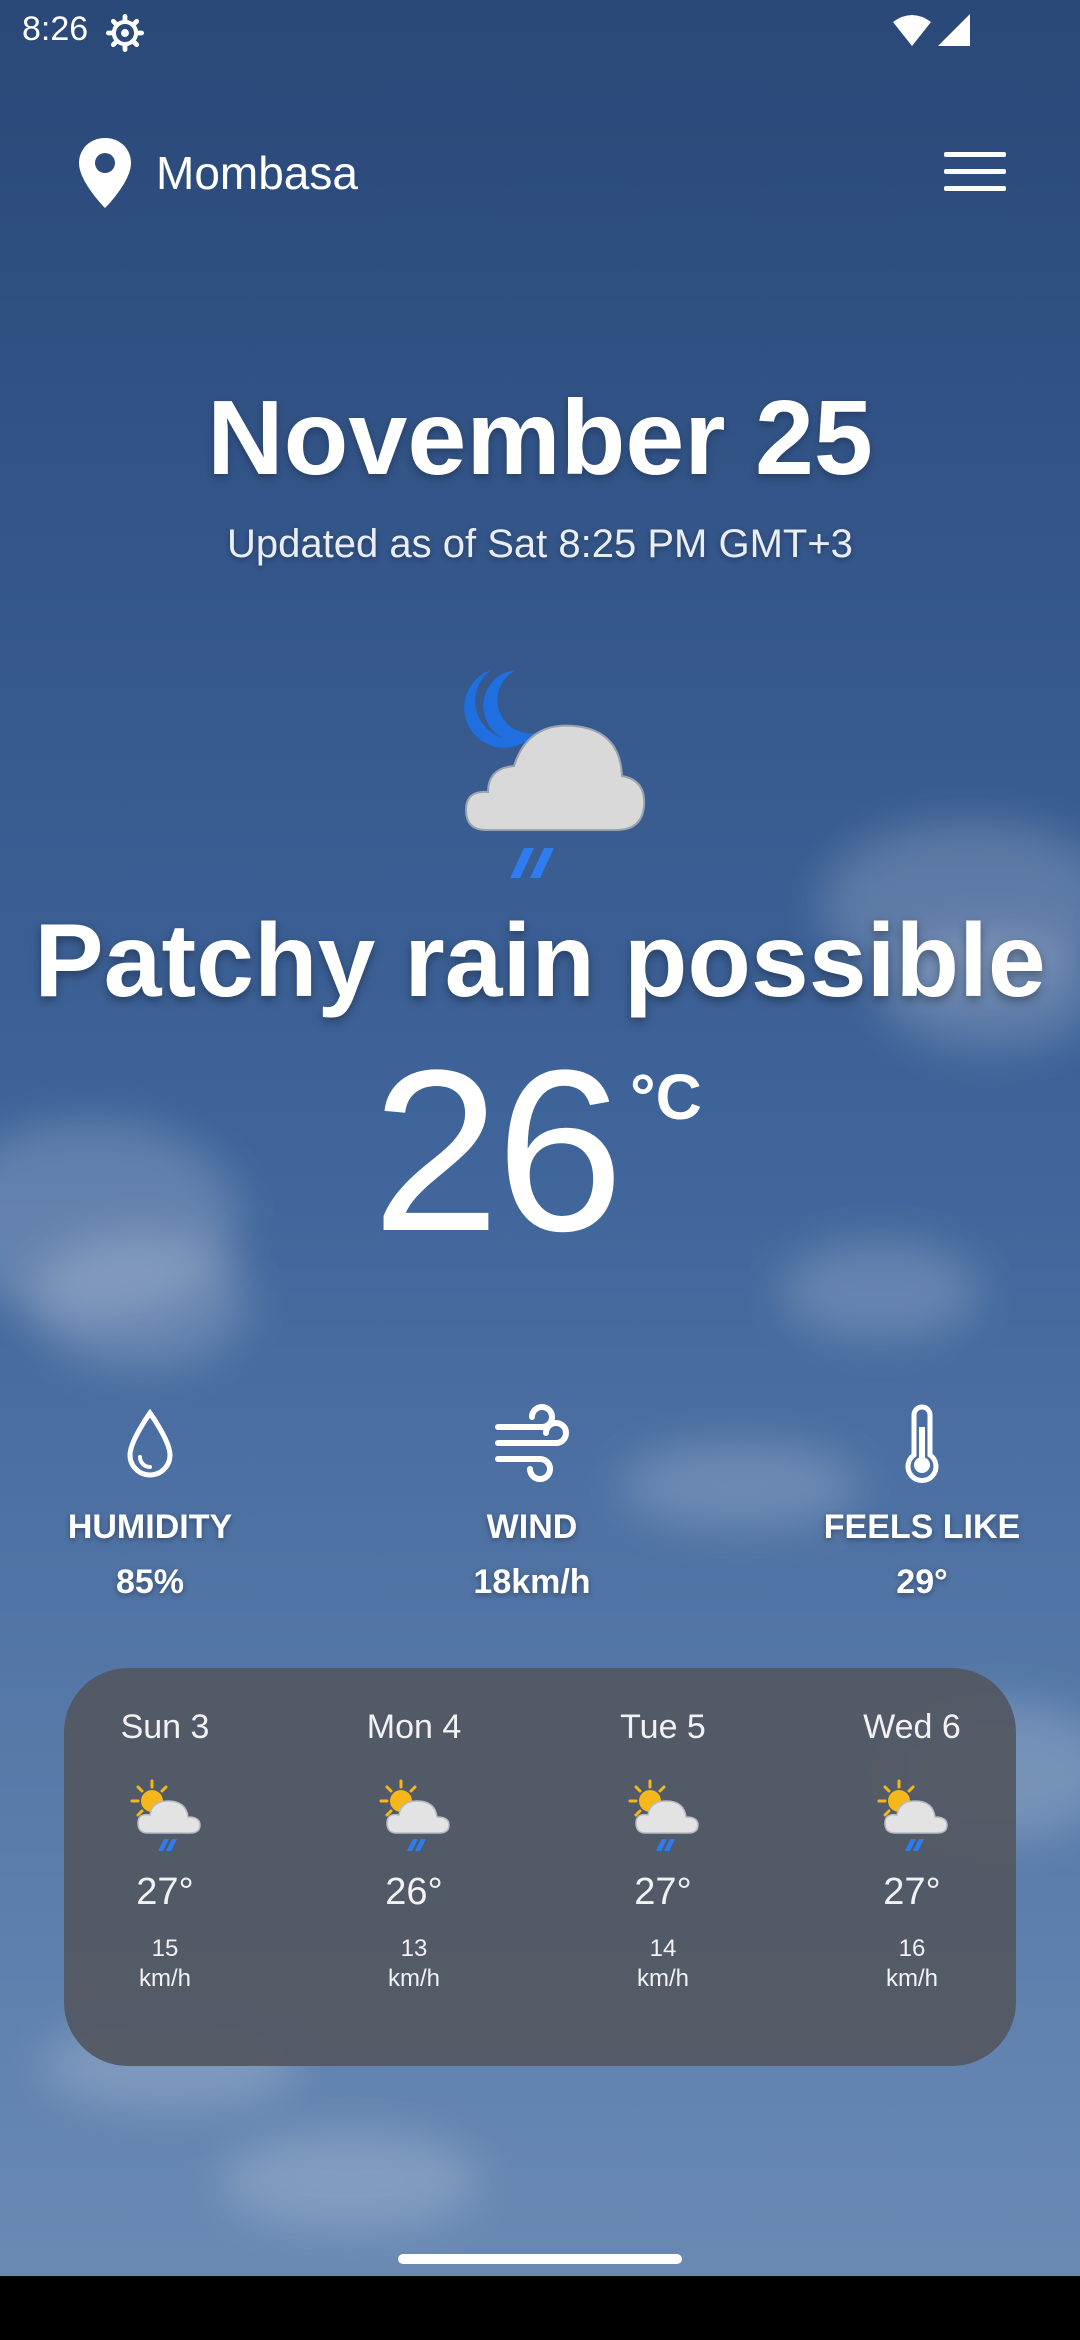  What do you see at coordinates (555, 774) in the screenshot?
I see `moon-cloud-rain-icon` at bounding box center [555, 774].